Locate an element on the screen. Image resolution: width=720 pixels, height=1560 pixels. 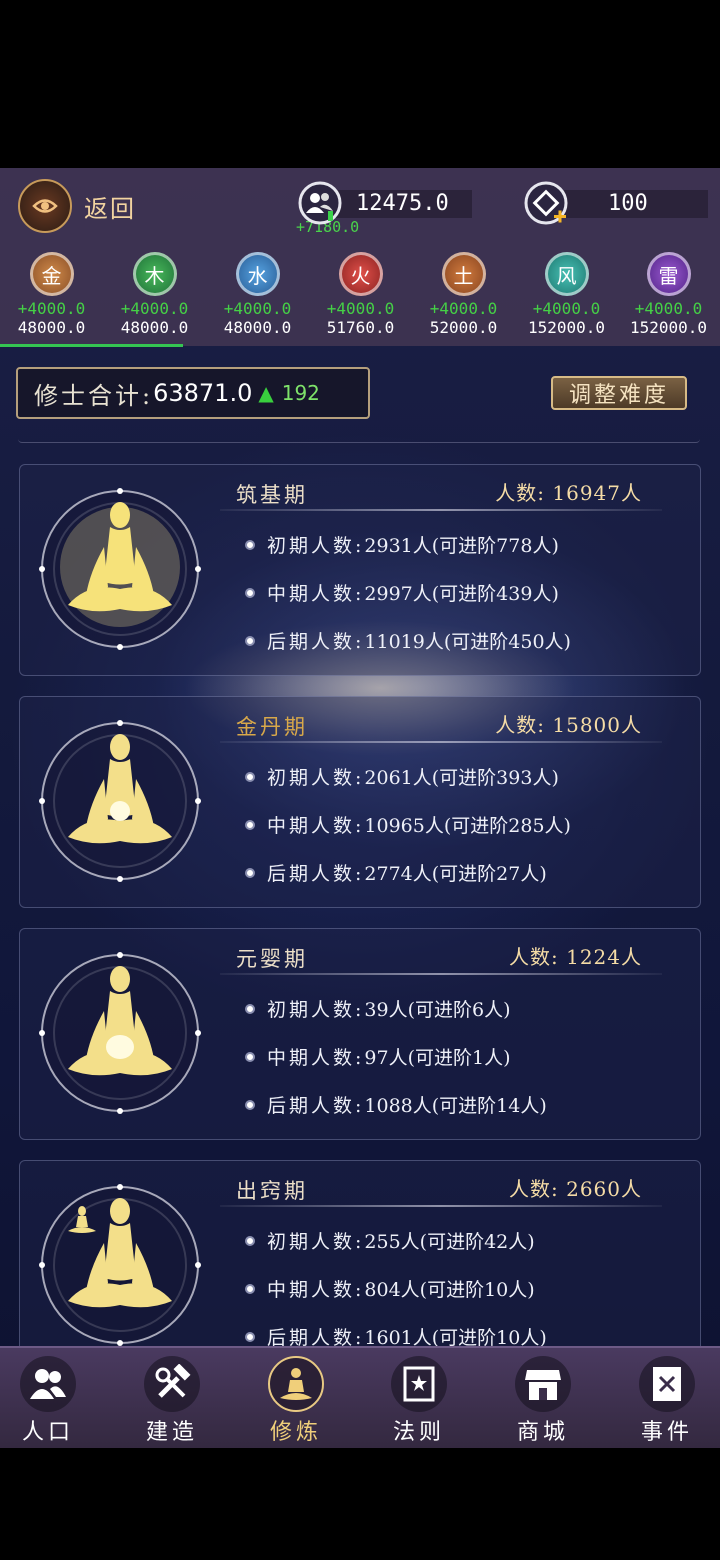
tab-shop: 商城 is located at coordinates (543, 1398).